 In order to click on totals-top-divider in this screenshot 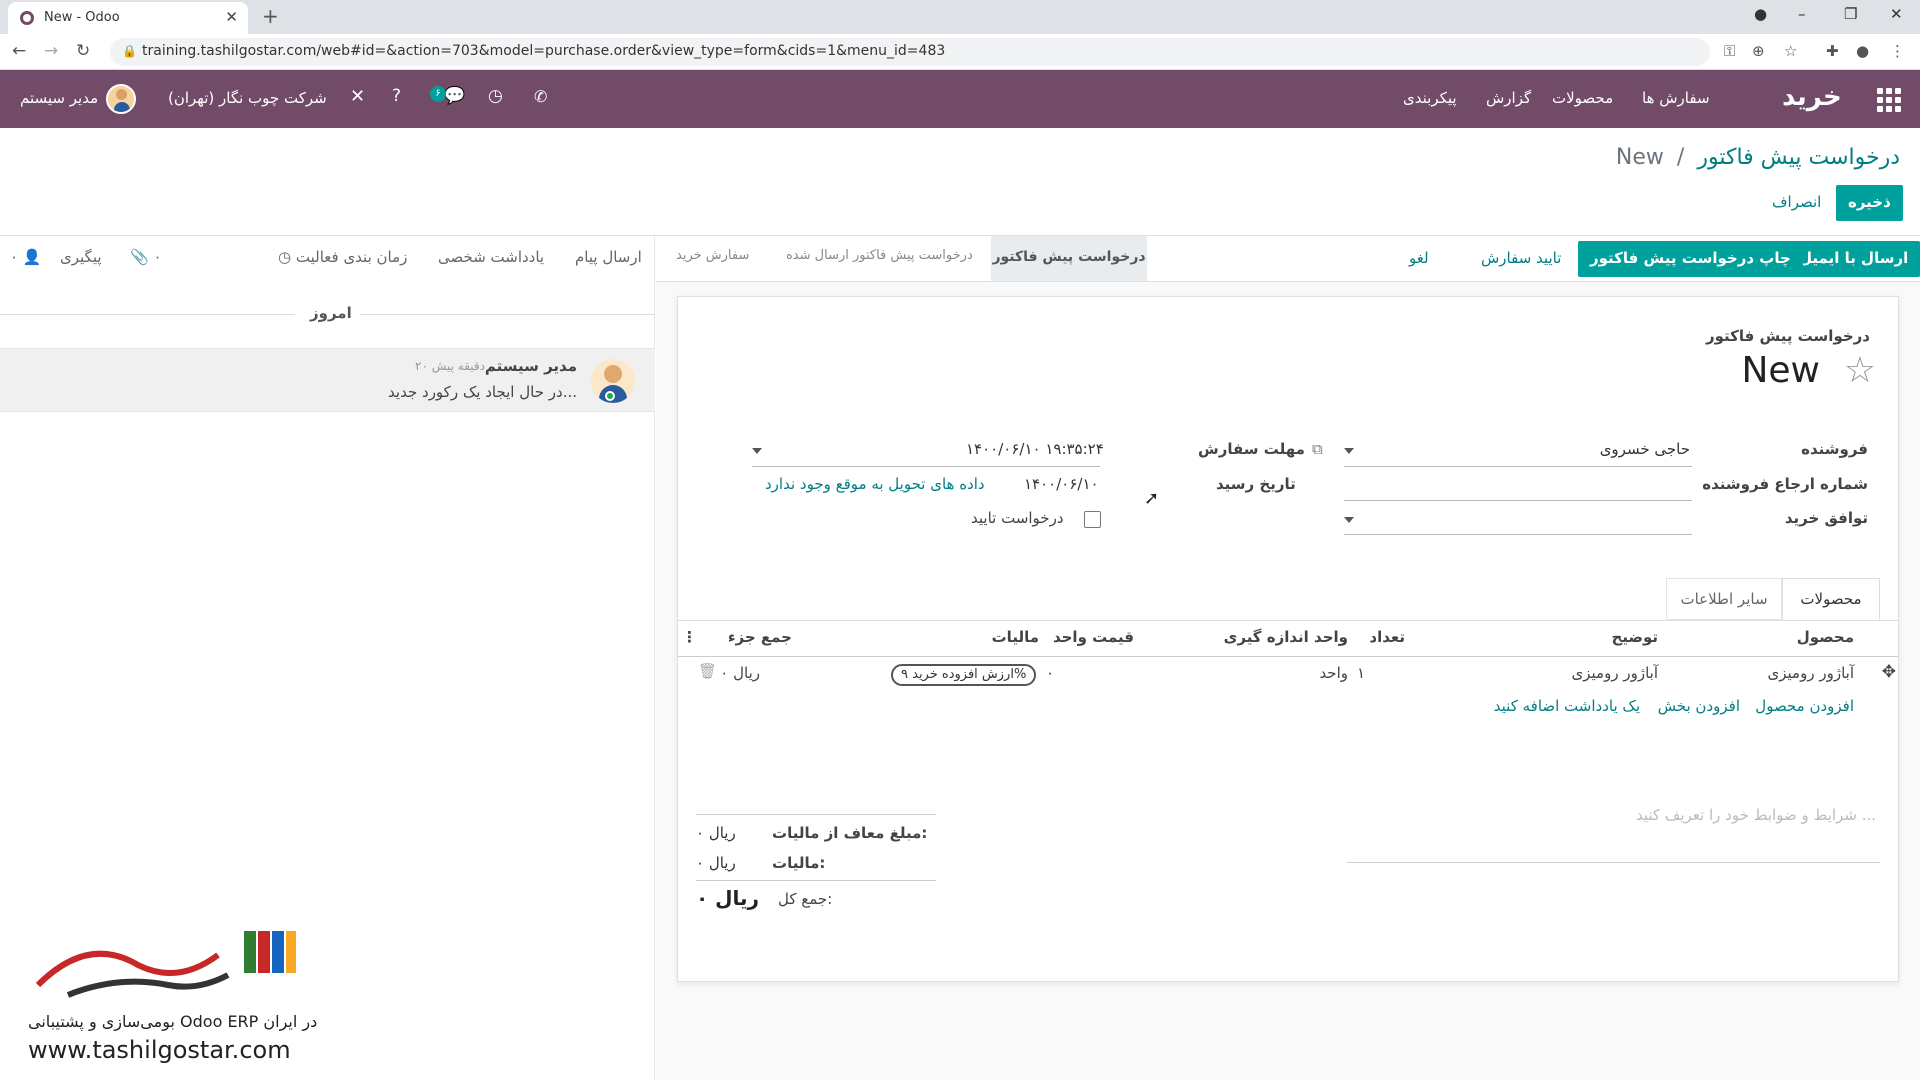, I will do `click(816, 814)`.